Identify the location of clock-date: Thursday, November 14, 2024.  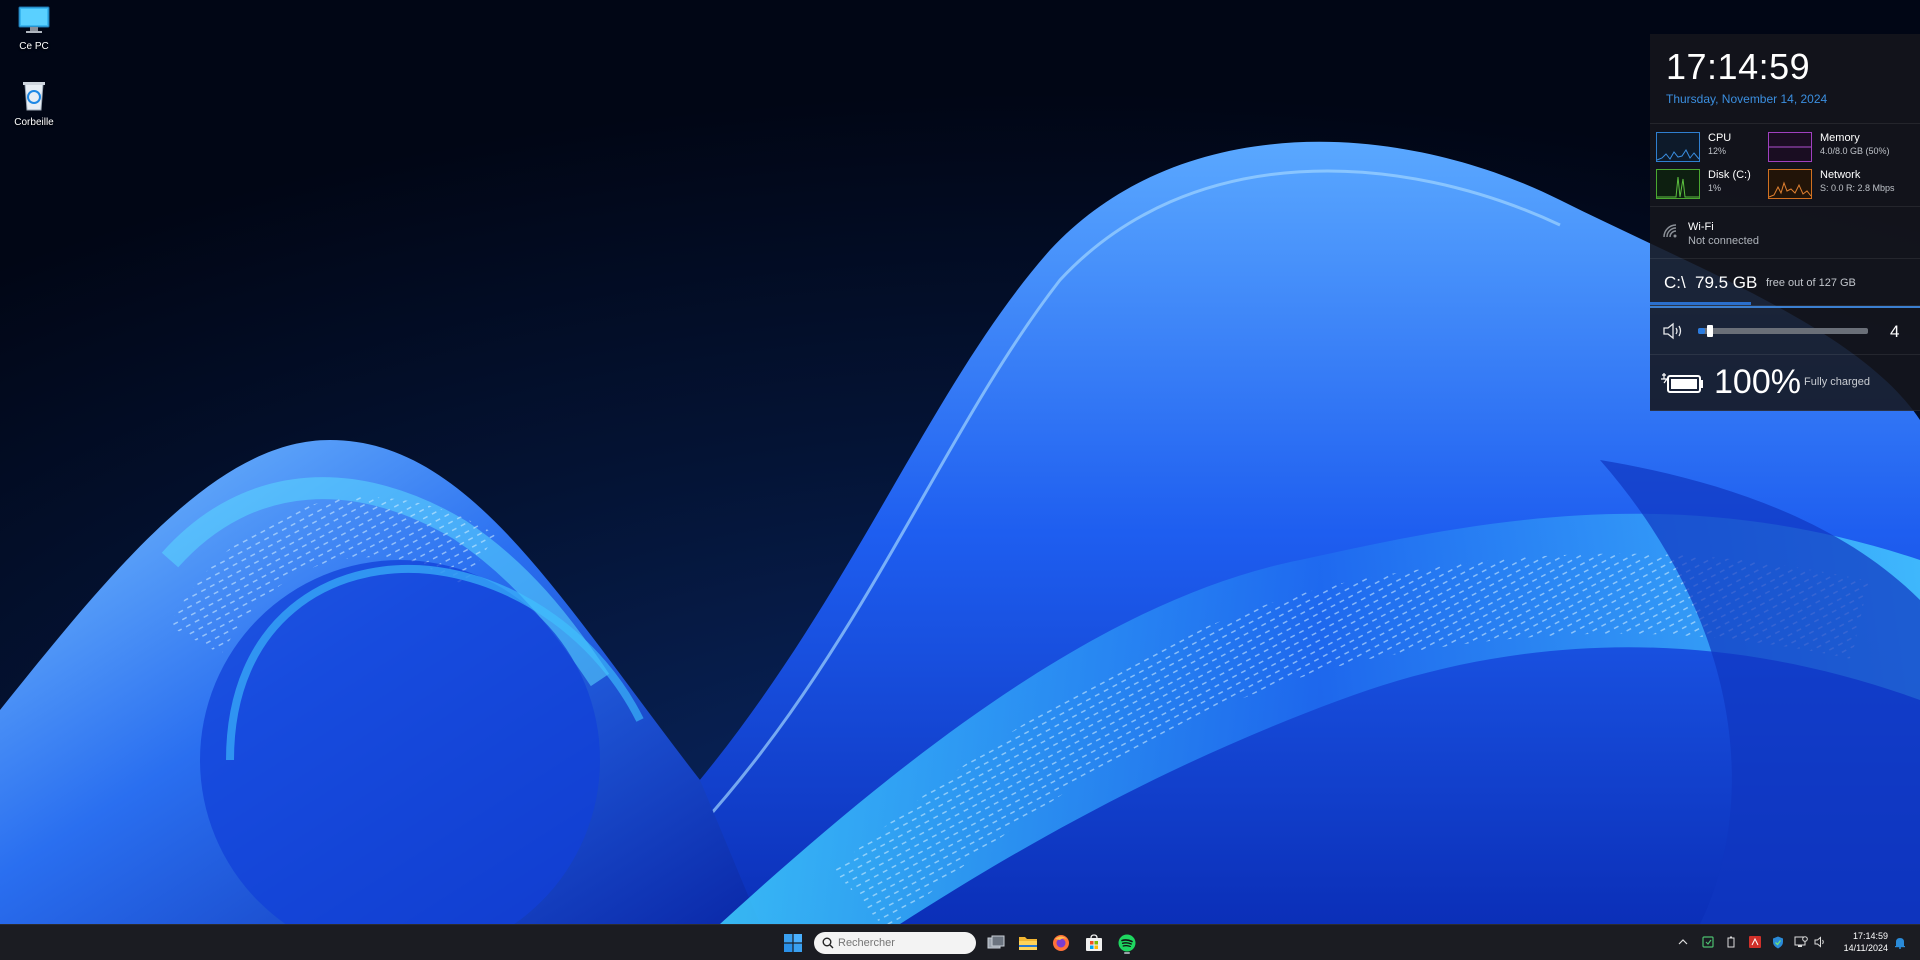
(1747, 99).